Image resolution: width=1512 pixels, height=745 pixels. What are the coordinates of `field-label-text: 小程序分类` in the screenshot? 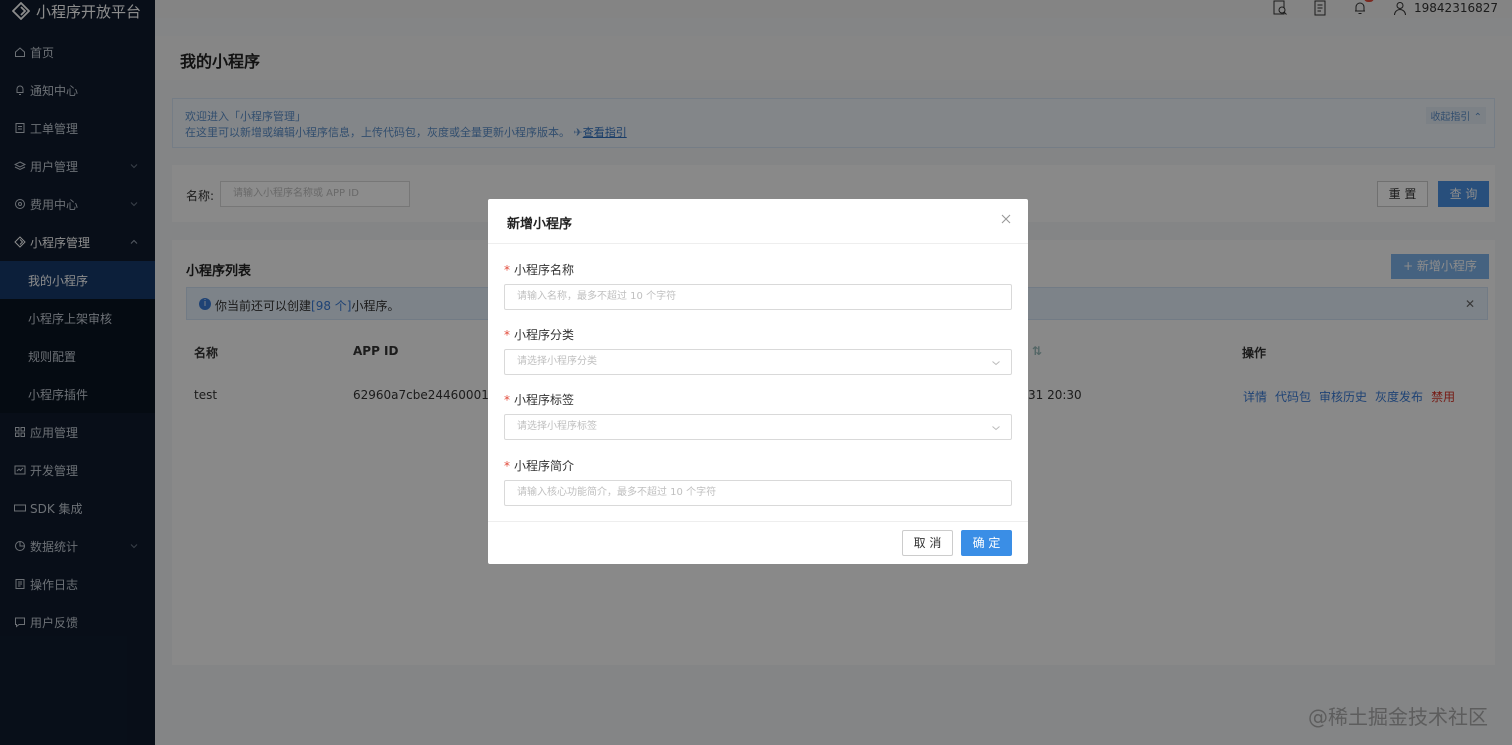 It's located at (544, 335).